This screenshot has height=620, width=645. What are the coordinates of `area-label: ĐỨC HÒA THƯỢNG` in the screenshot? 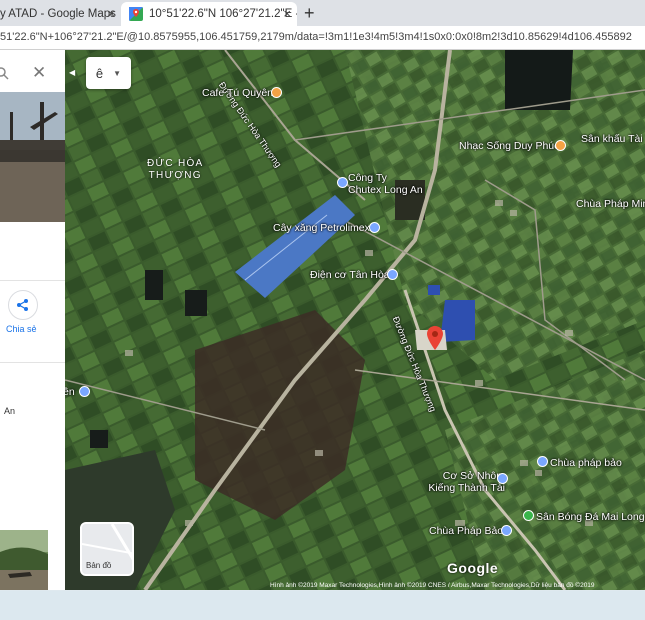 It's located at (175, 169).